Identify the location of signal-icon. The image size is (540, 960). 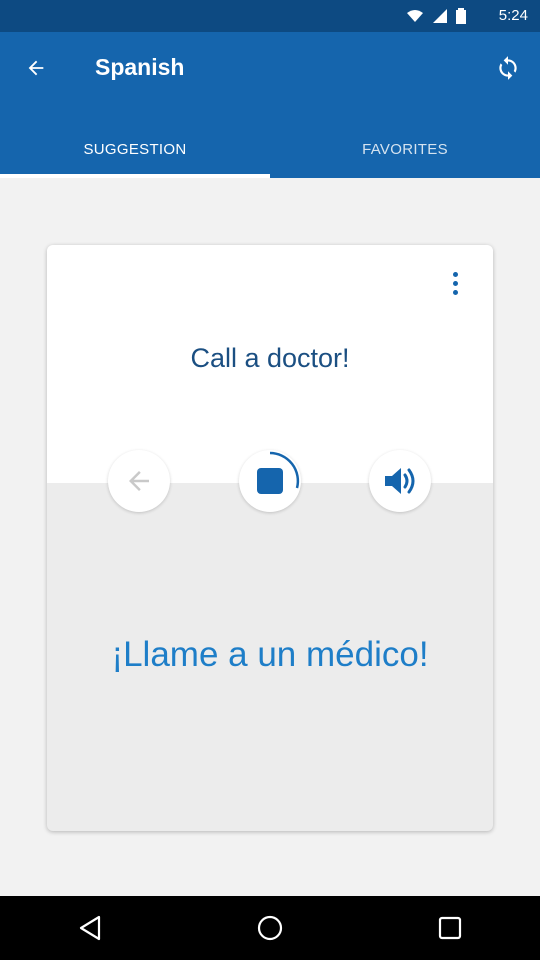
(440, 16).